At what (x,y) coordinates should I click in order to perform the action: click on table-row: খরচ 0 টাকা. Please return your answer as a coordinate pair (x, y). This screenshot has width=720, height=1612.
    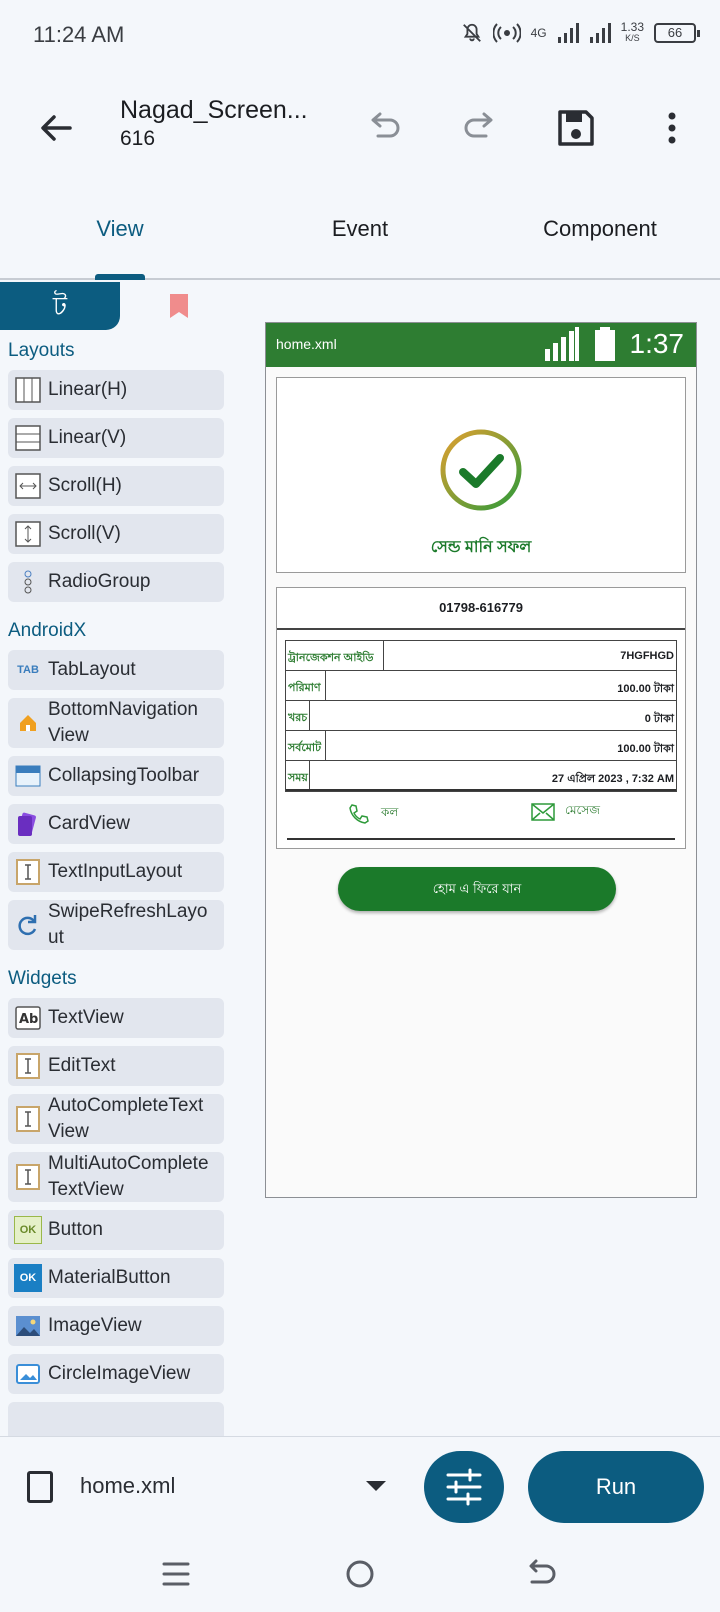
    Looking at the image, I should click on (481, 716).